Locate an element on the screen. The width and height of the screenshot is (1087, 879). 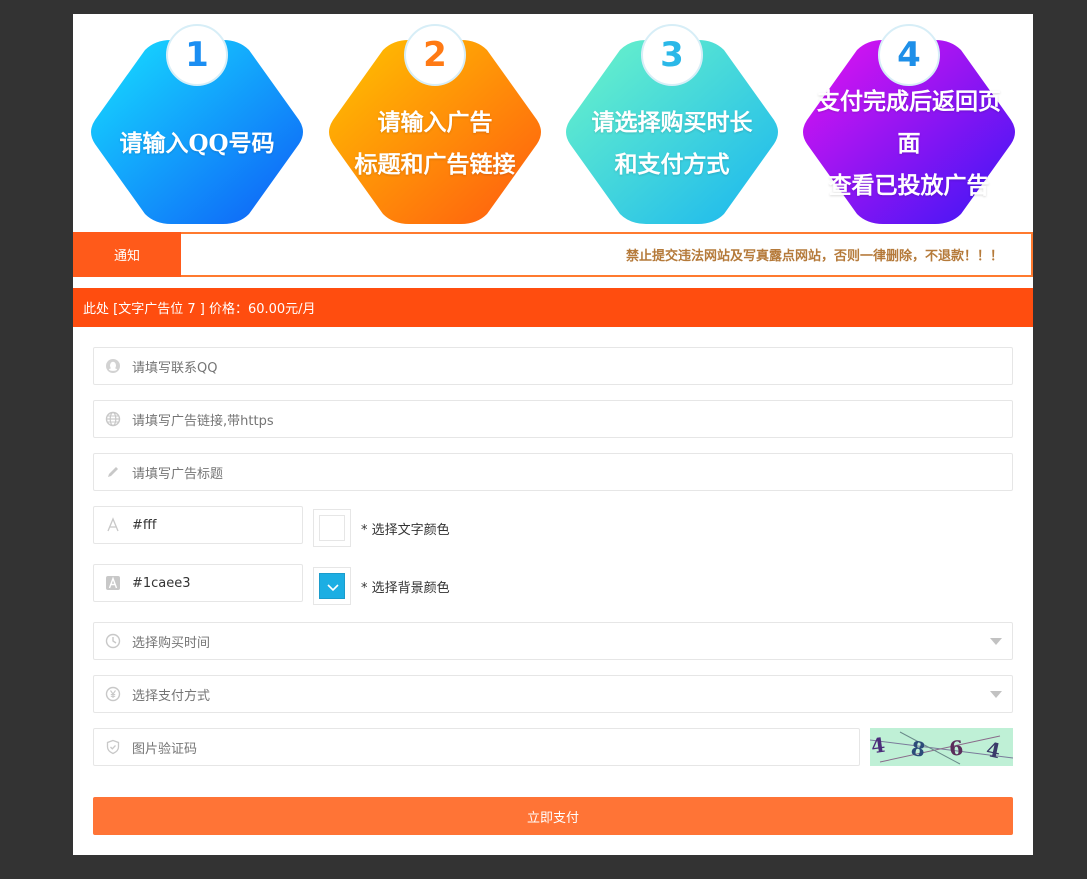
step-1-line-1: 请输入QQ号码 is located at coordinates (197, 143).